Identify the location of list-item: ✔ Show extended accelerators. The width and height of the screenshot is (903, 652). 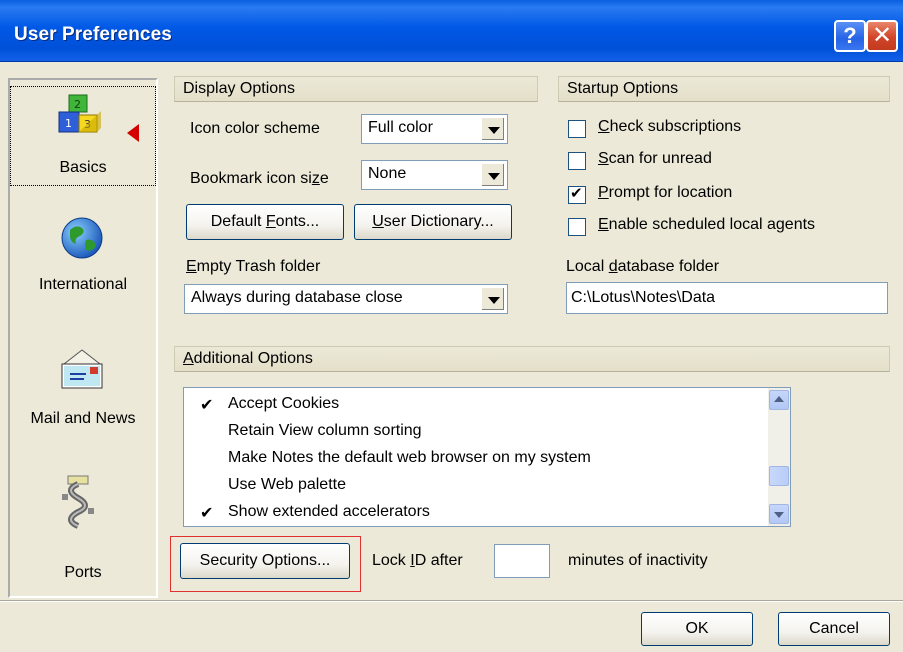
(473, 513).